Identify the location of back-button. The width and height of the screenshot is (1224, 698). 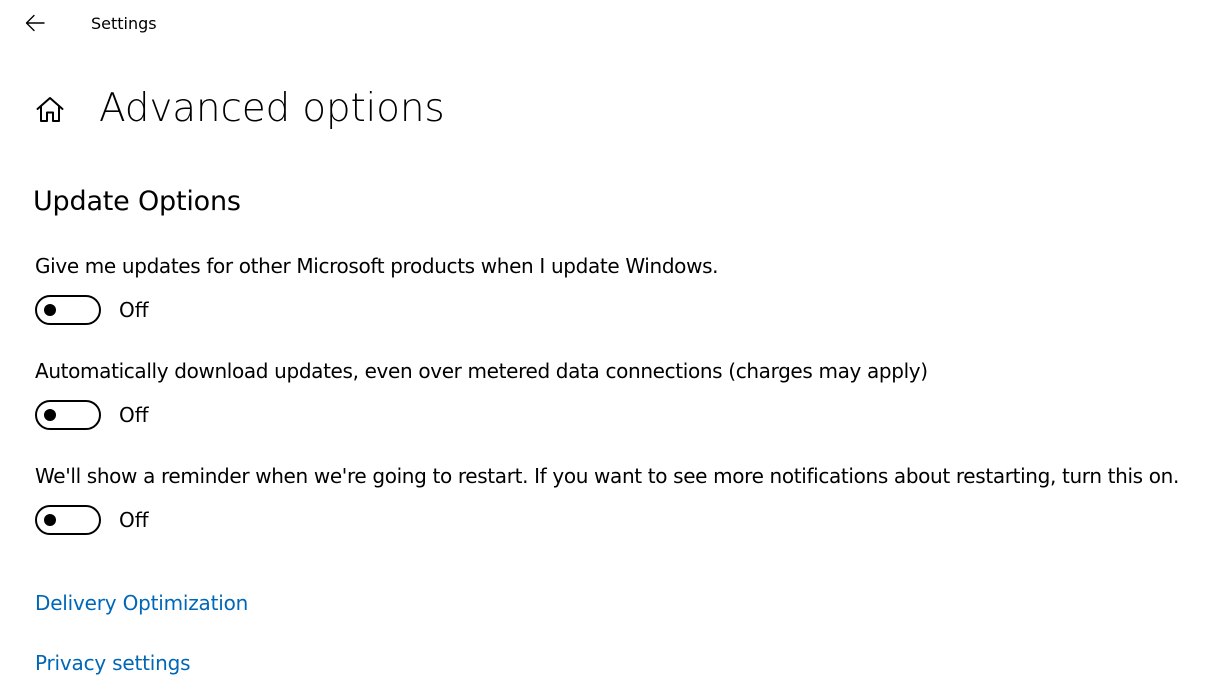
(35, 23).